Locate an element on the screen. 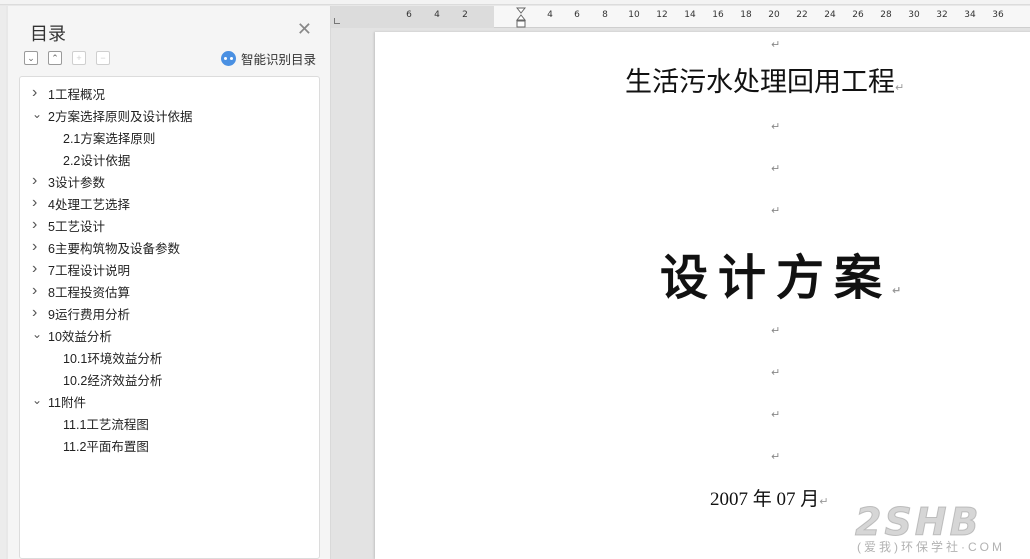  toc-item-label: 2.1方案选择原则 is located at coordinates (109, 138).